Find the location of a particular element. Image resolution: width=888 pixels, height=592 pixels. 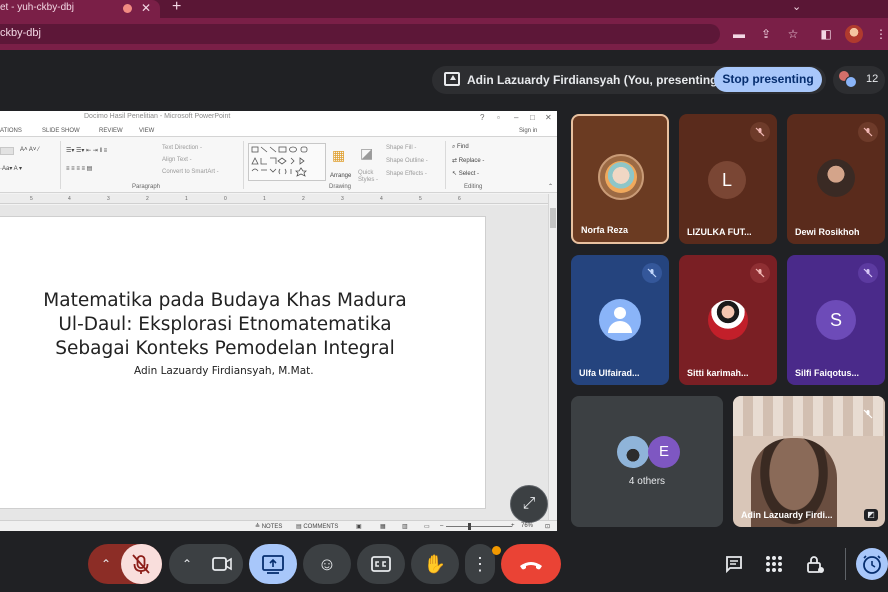

vertical-scrollbar is located at coordinates (552, 357).